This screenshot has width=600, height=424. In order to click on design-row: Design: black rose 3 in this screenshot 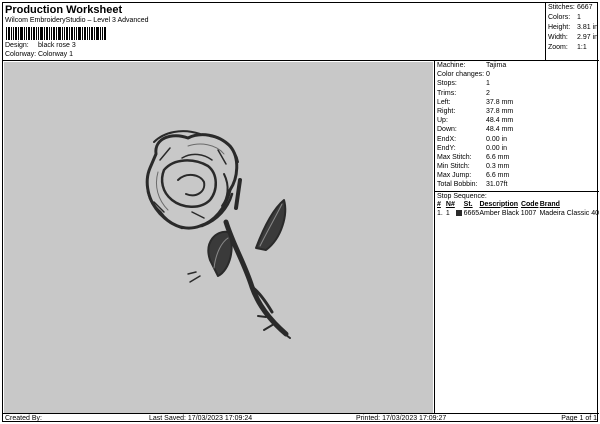, I will do `click(40, 45)`.